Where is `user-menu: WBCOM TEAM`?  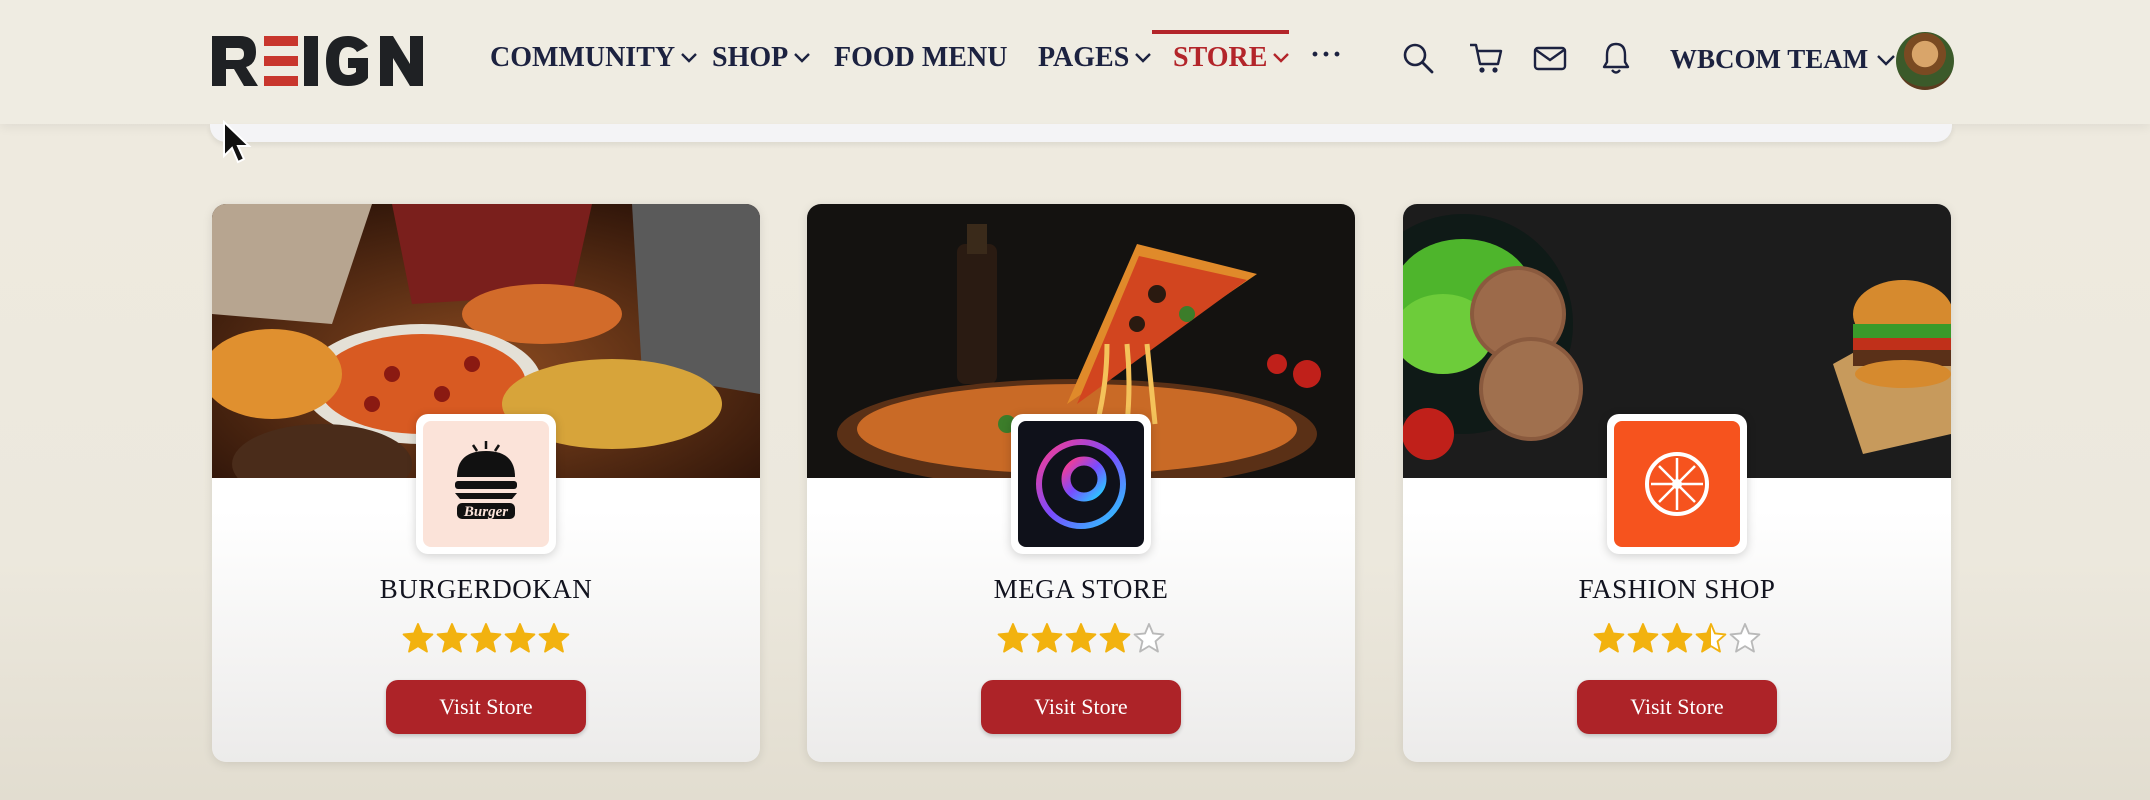
user-menu: WBCOM TEAM is located at coordinates (1783, 59).